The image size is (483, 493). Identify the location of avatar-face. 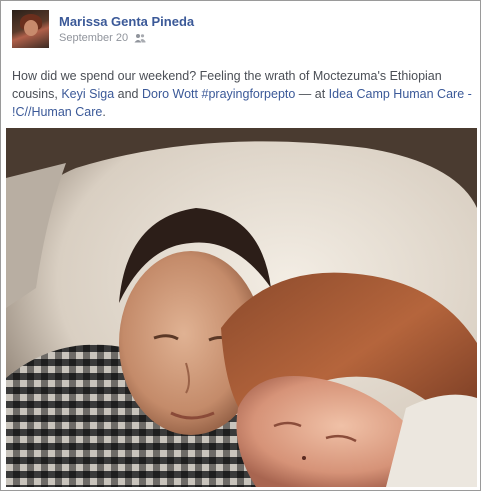
(31, 28).